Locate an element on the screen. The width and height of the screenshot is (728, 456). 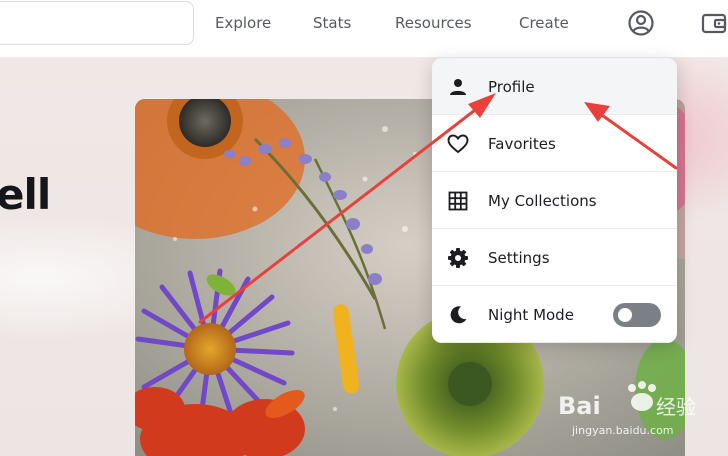
search-input is located at coordinates (97, 23).